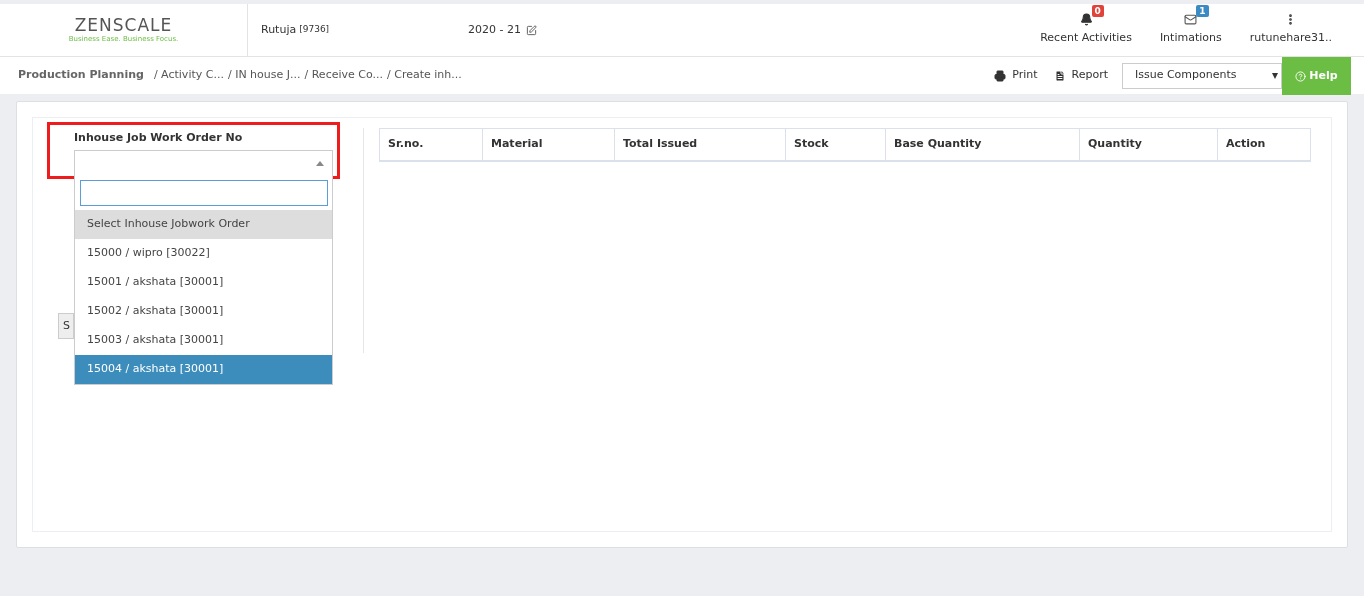 Image resolution: width=1364 pixels, height=596 pixels. What do you see at coordinates (1016, 75) in the screenshot?
I see `print-button: Print` at bounding box center [1016, 75].